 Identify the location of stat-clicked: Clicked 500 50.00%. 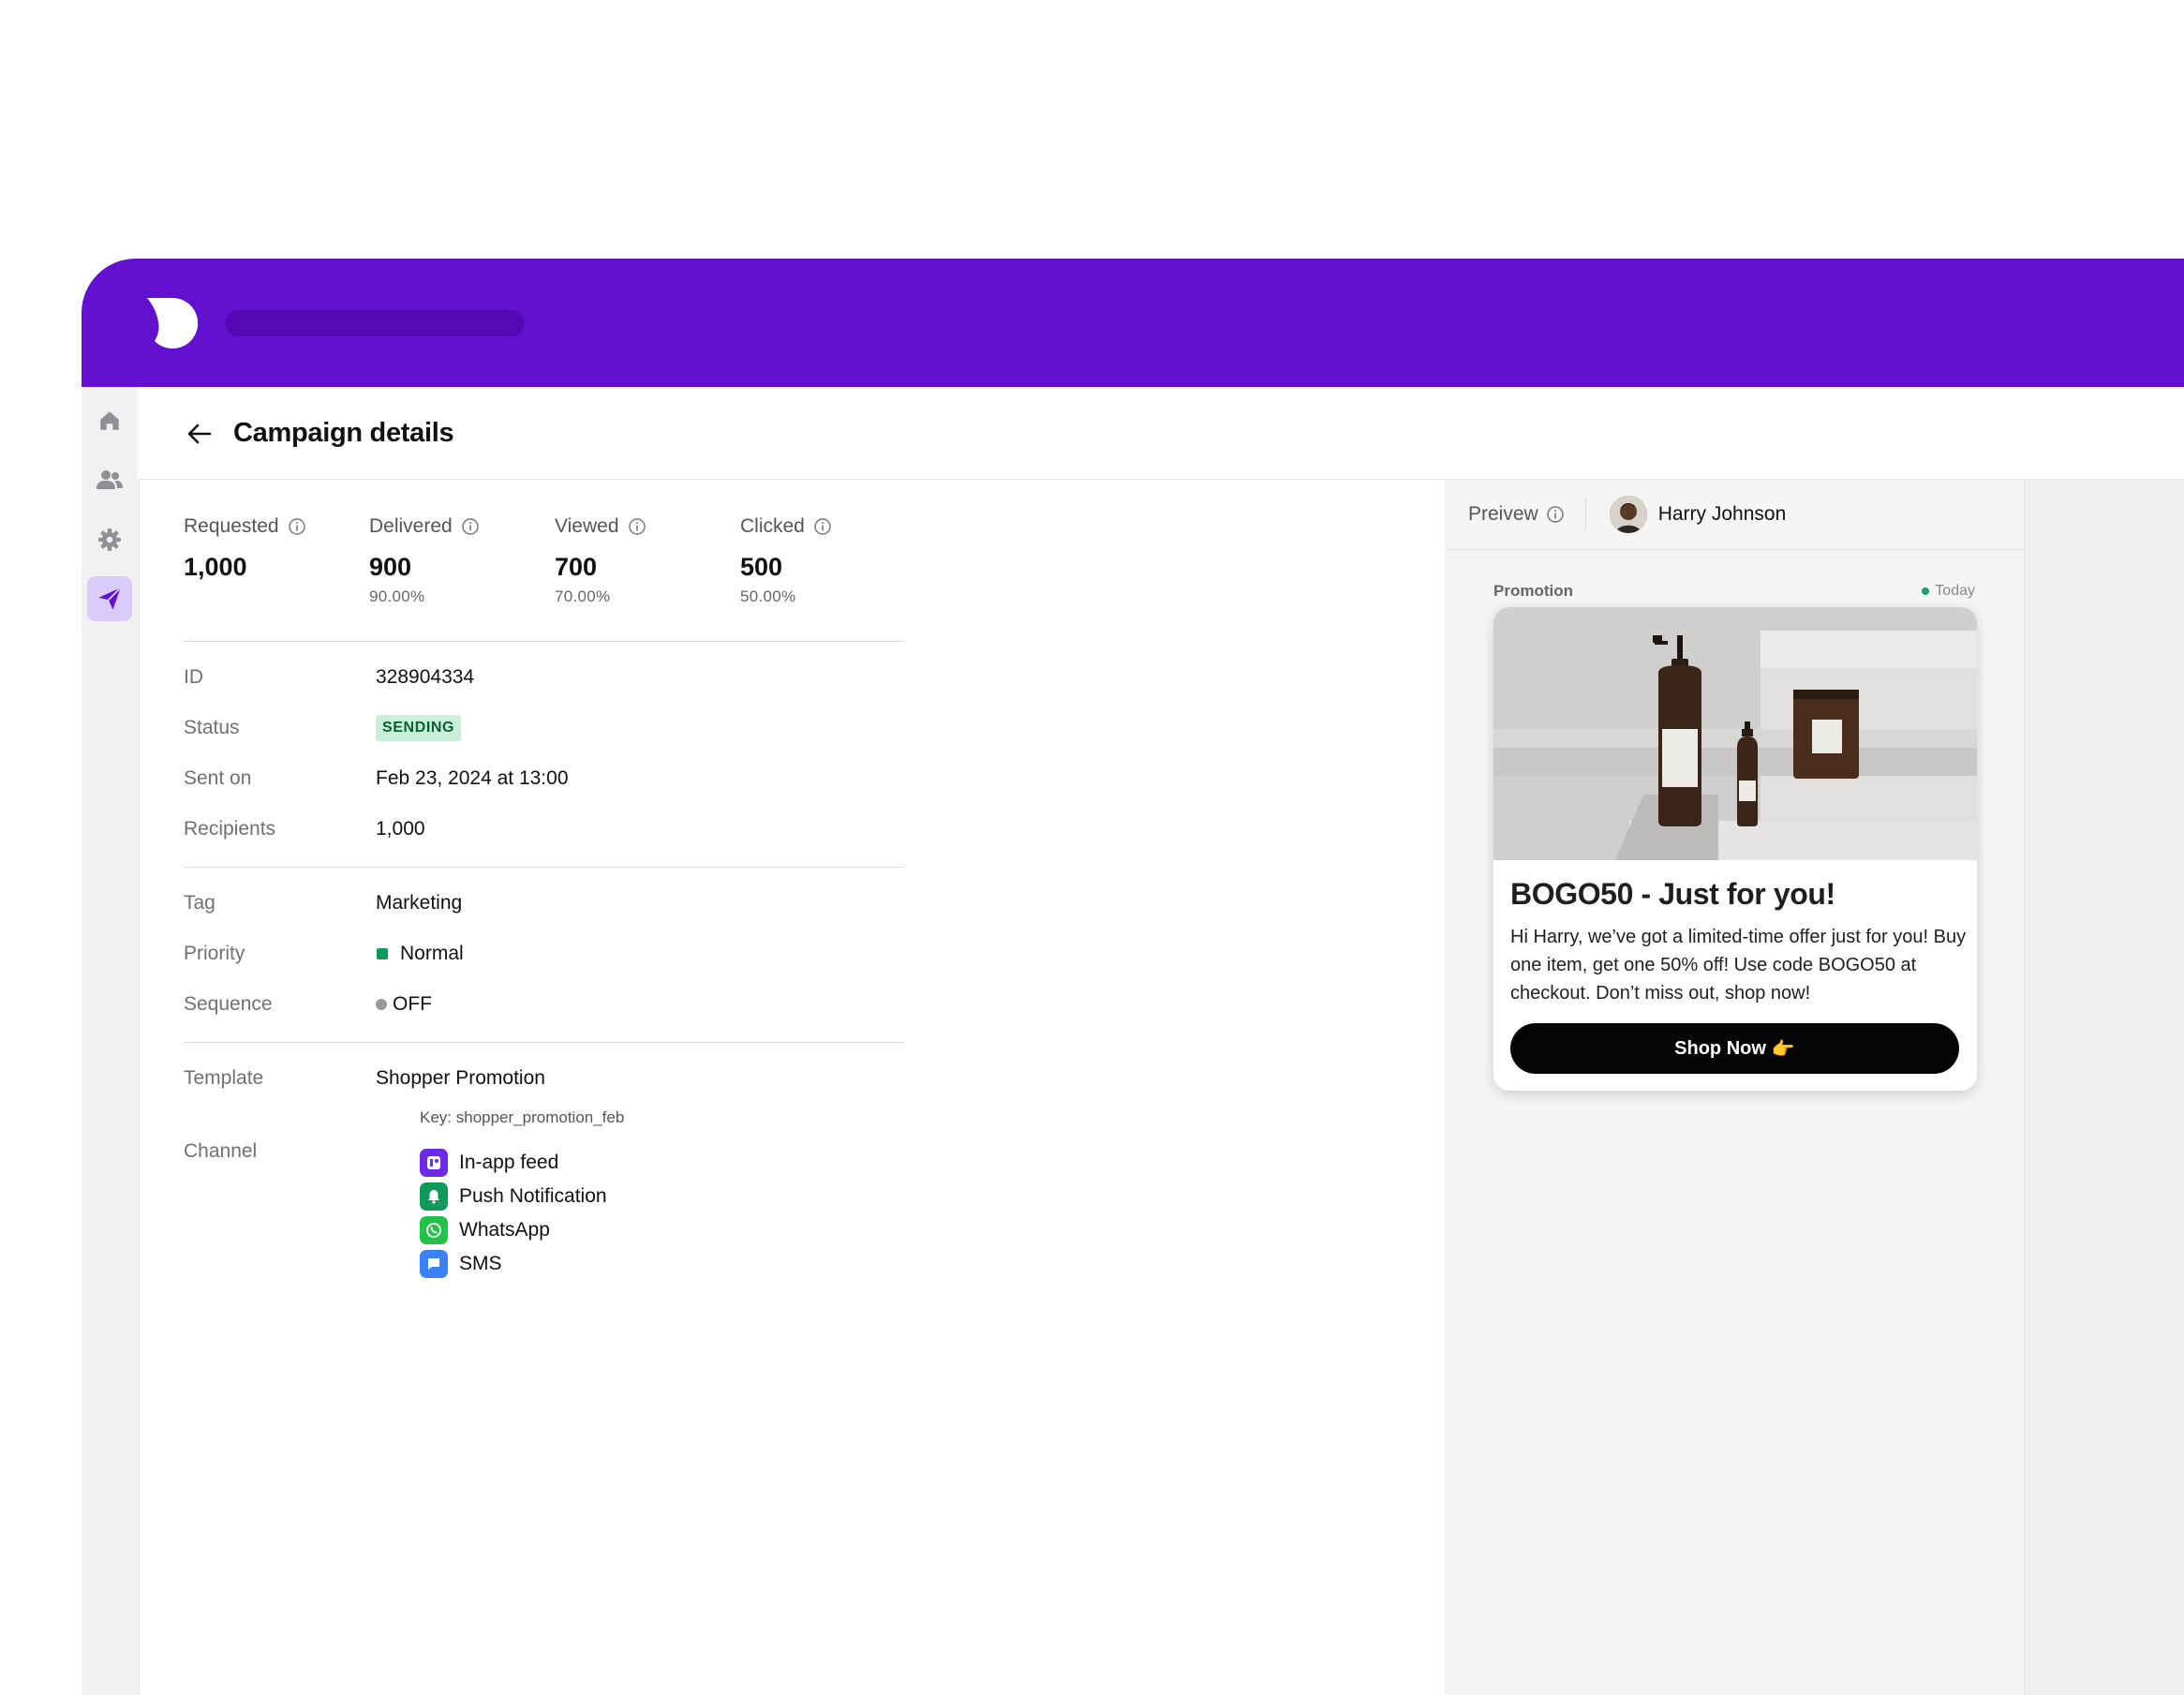
(829, 560).